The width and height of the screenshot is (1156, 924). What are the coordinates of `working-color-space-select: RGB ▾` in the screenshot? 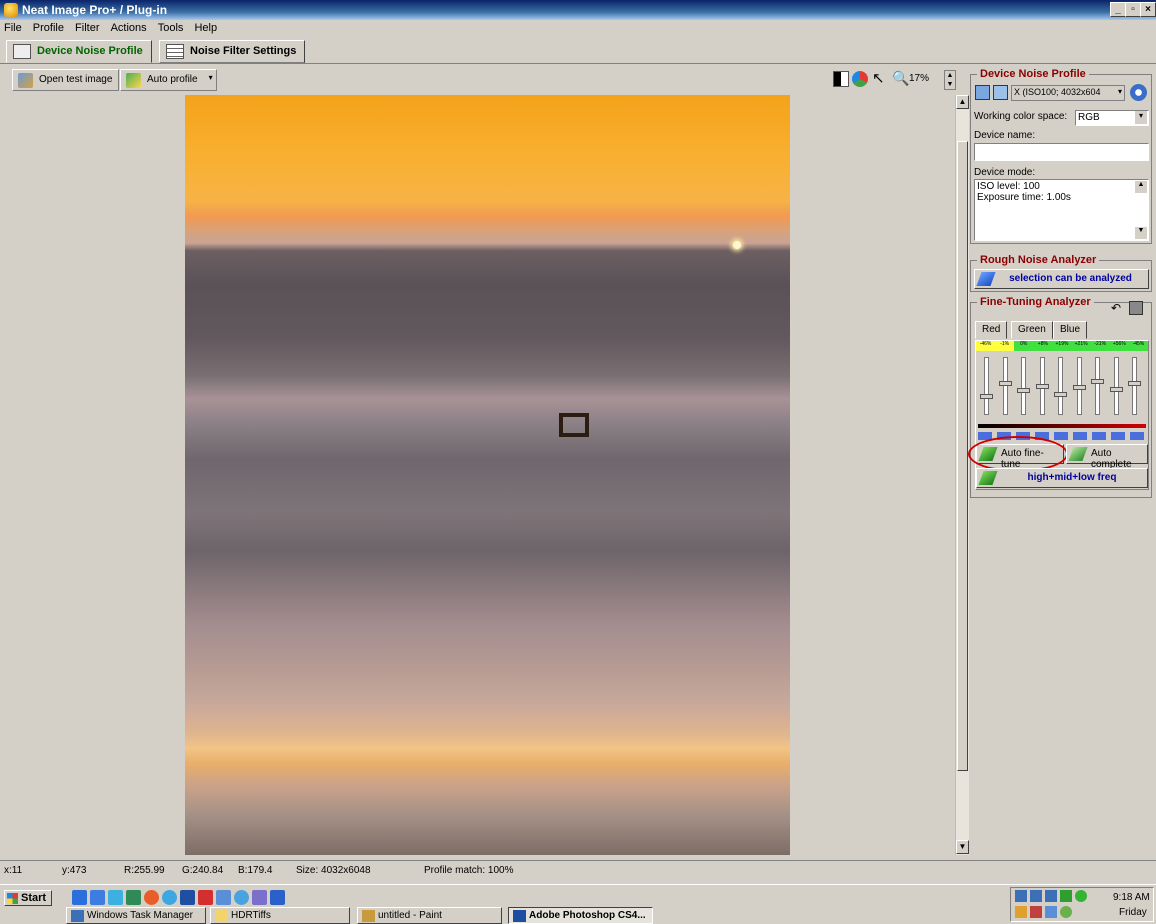 It's located at (1112, 118).